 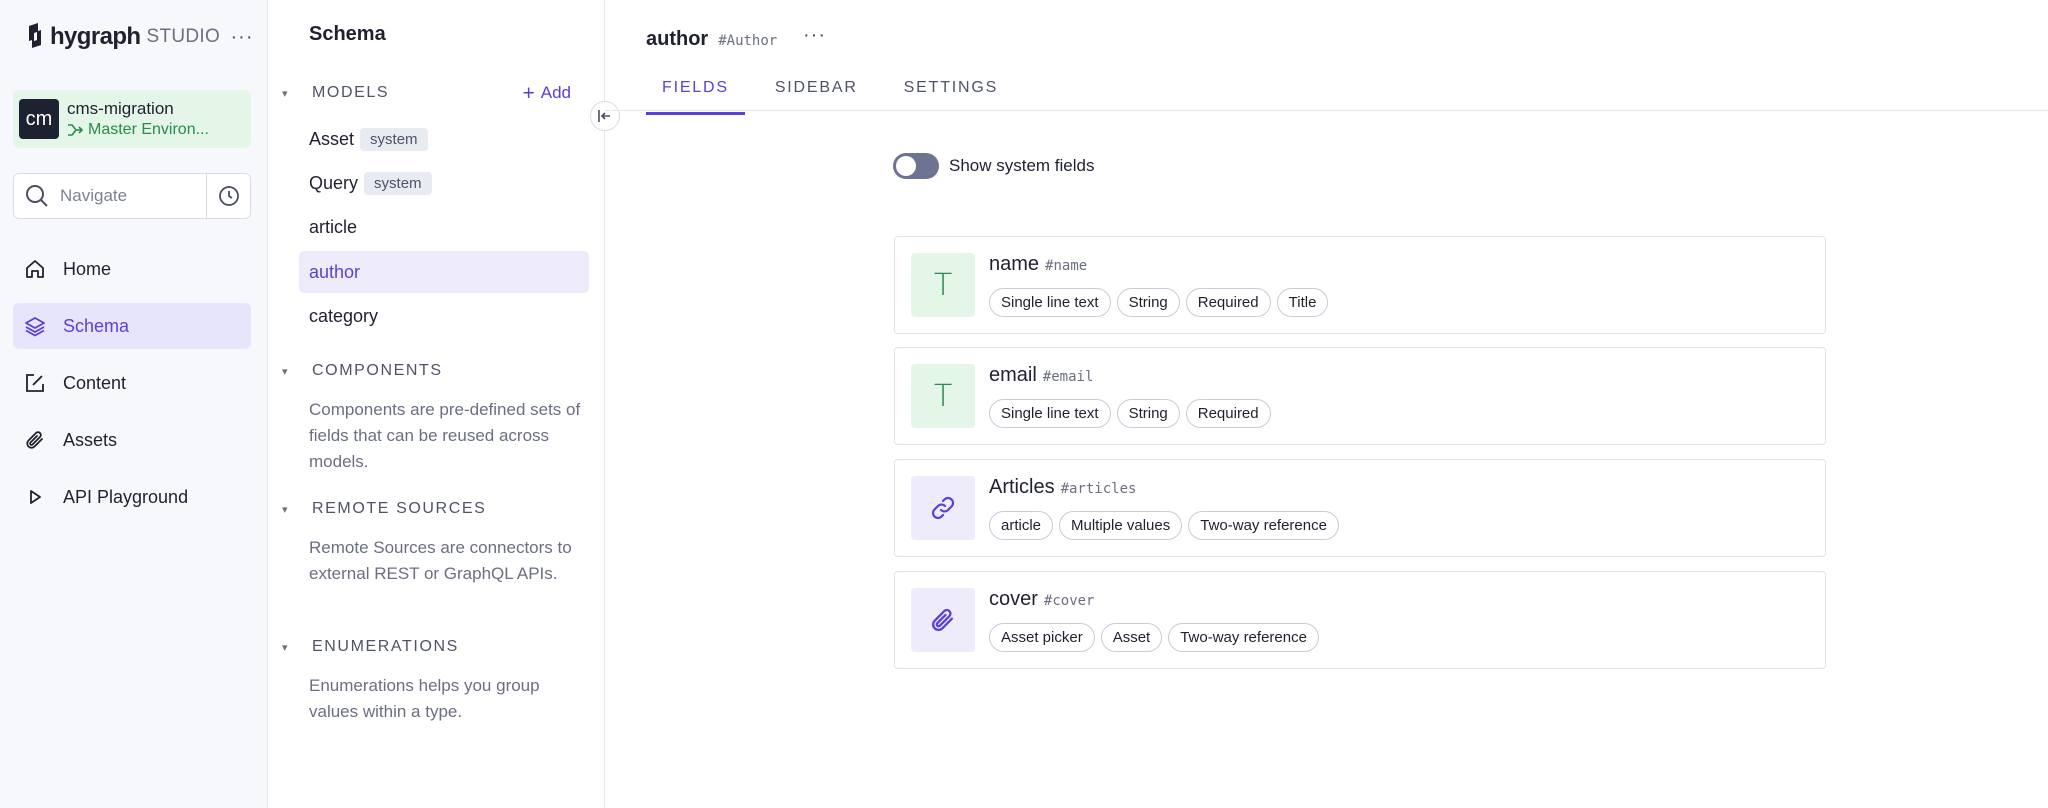 I want to click on nav-item-api-playground: API Playground, so click(x=132, y=497).